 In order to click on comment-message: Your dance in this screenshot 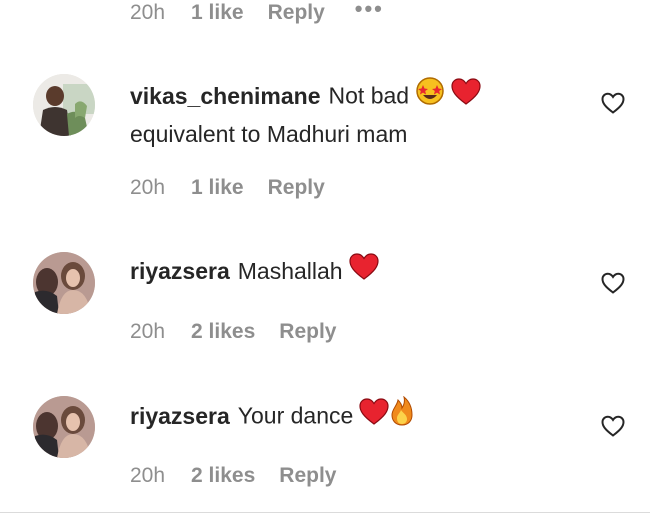, I will do `click(295, 415)`.